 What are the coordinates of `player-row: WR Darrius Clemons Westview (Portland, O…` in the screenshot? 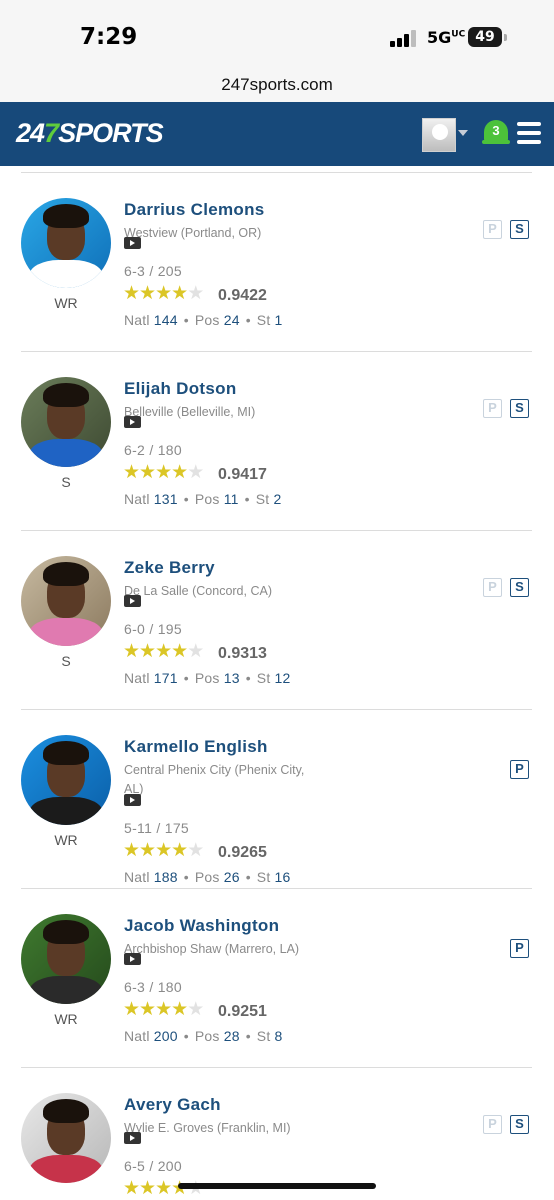 It's located at (277, 262).